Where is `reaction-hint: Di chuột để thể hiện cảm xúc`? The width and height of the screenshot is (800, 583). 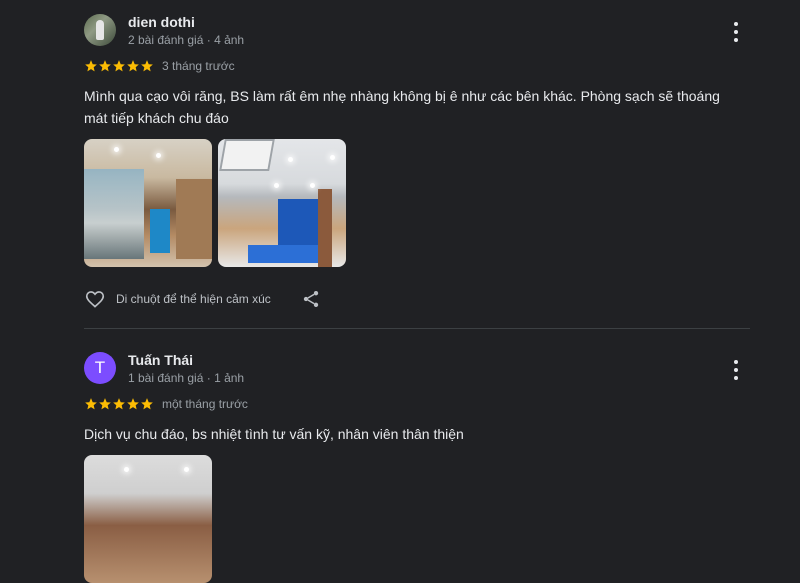 reaction-hint: Di chuột để thể hiện cảm xúc is located at coordinates (193, 299).